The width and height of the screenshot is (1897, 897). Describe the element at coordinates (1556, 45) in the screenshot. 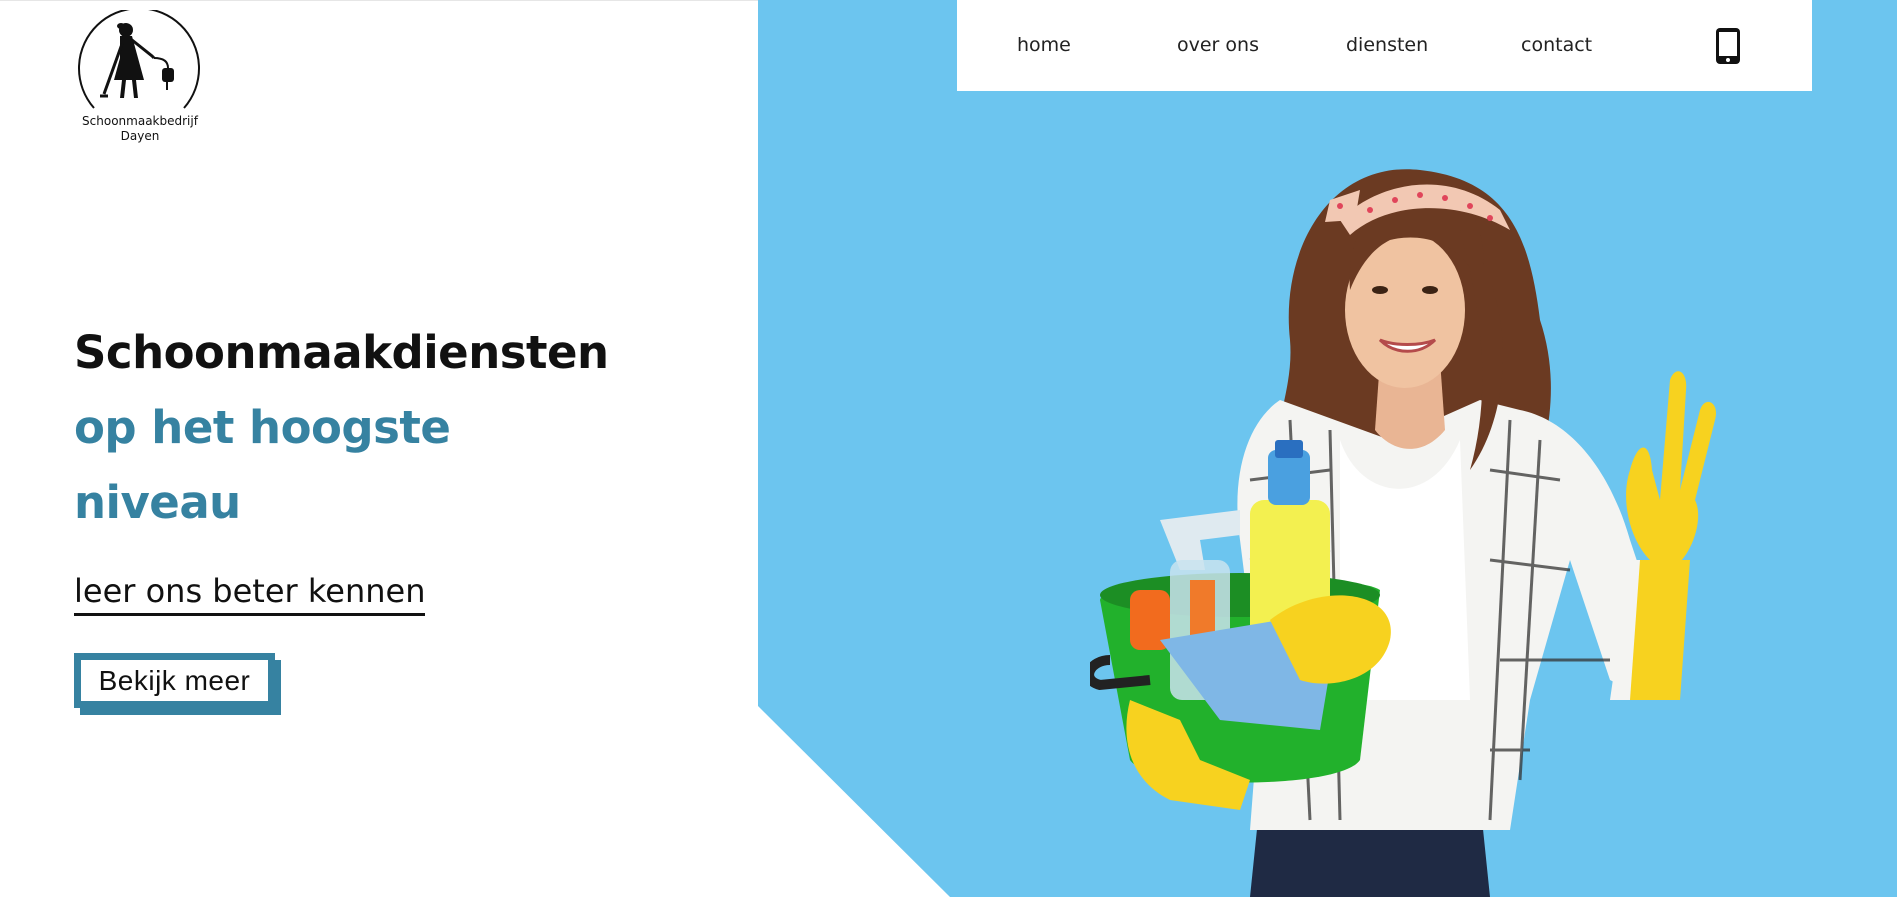

I see `nav-item-contact: contact` at that location.